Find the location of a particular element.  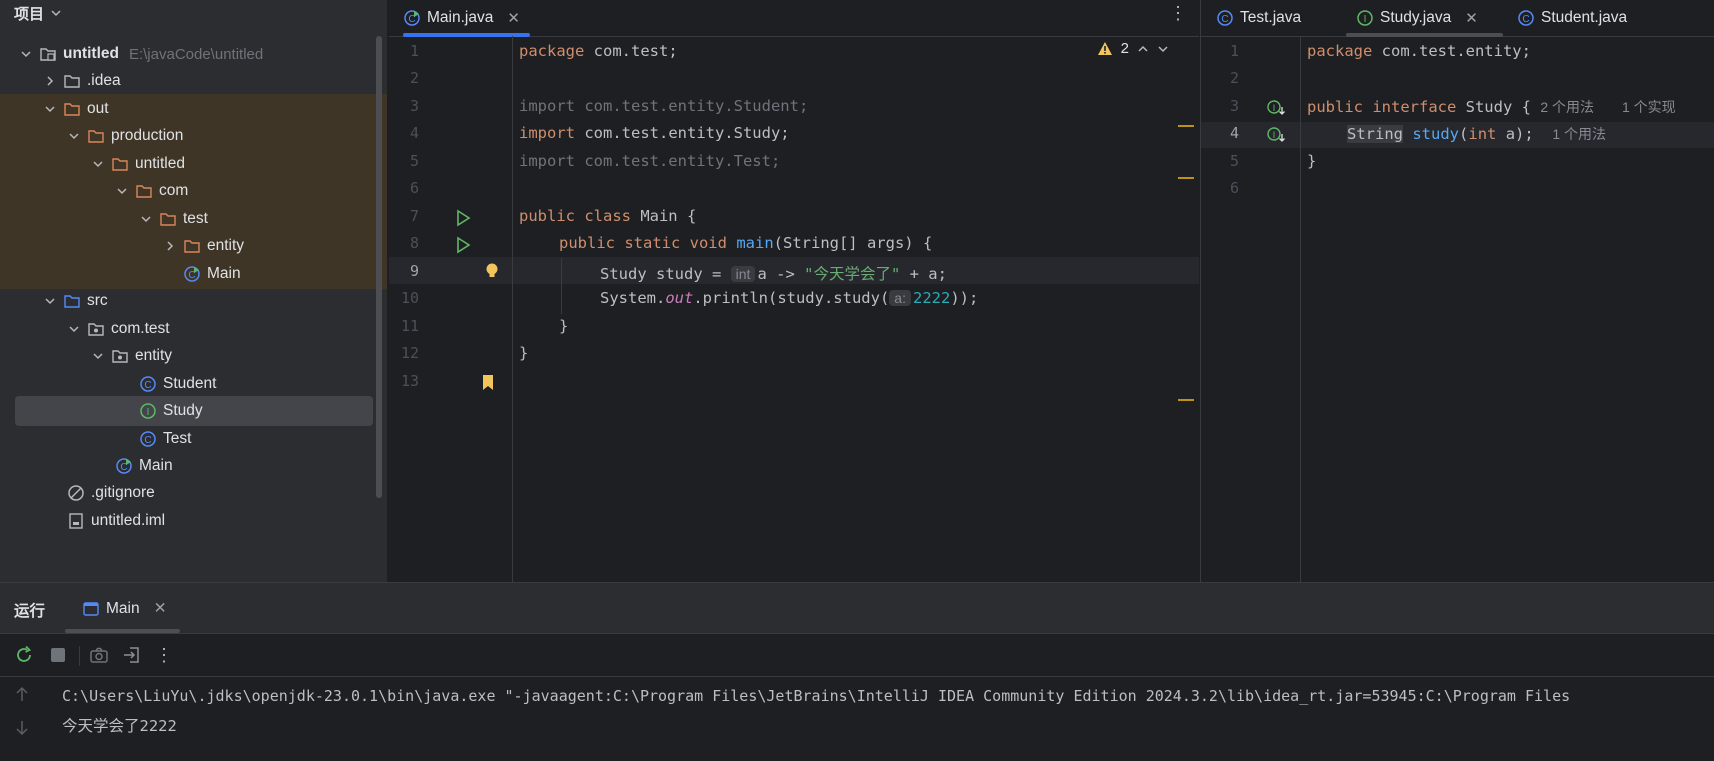

console-output-line: 今天学会了2222 is located at coordinates (119, 725).